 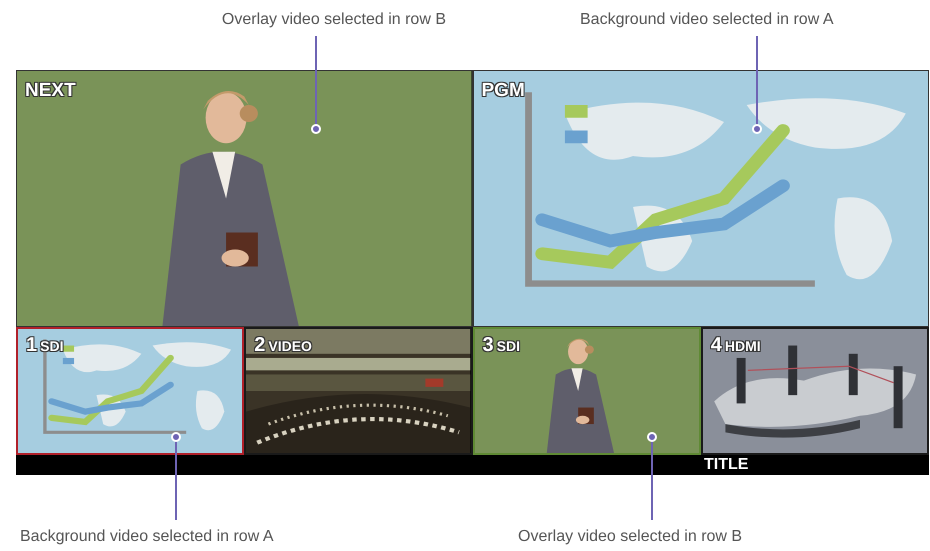 What do you see at coordinates (742, 346) in the screenshot?
I see `input-source: HDMI` at bounding box center [742, 346].